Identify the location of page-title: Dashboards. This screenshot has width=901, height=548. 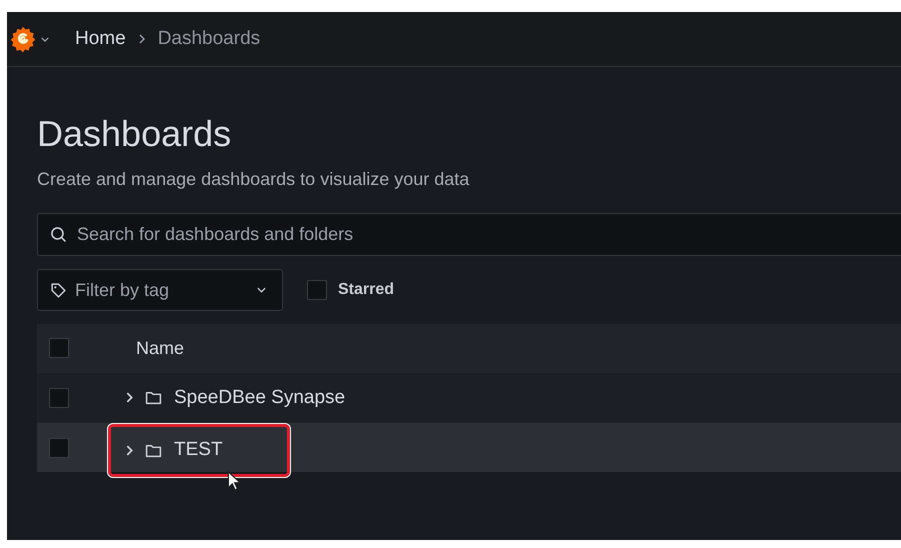
(134, 134).